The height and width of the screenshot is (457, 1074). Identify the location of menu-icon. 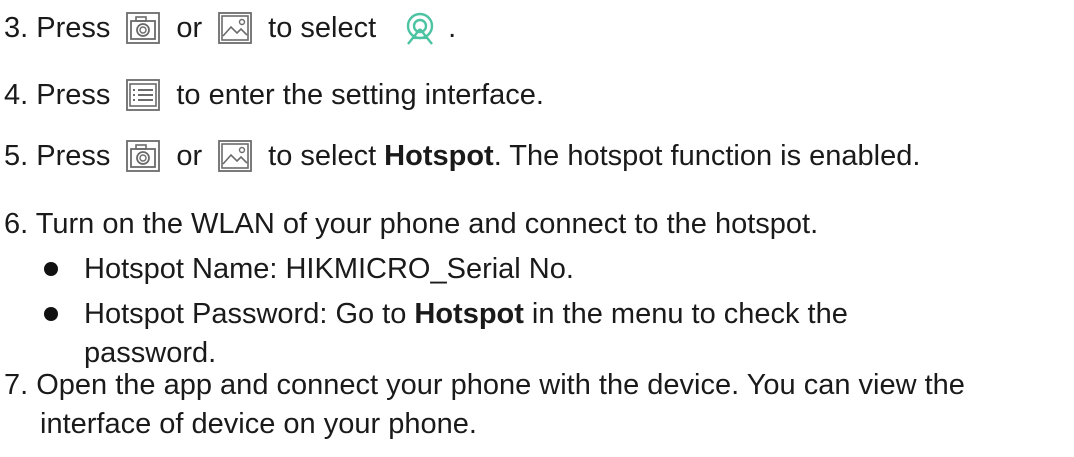
(143, 95).